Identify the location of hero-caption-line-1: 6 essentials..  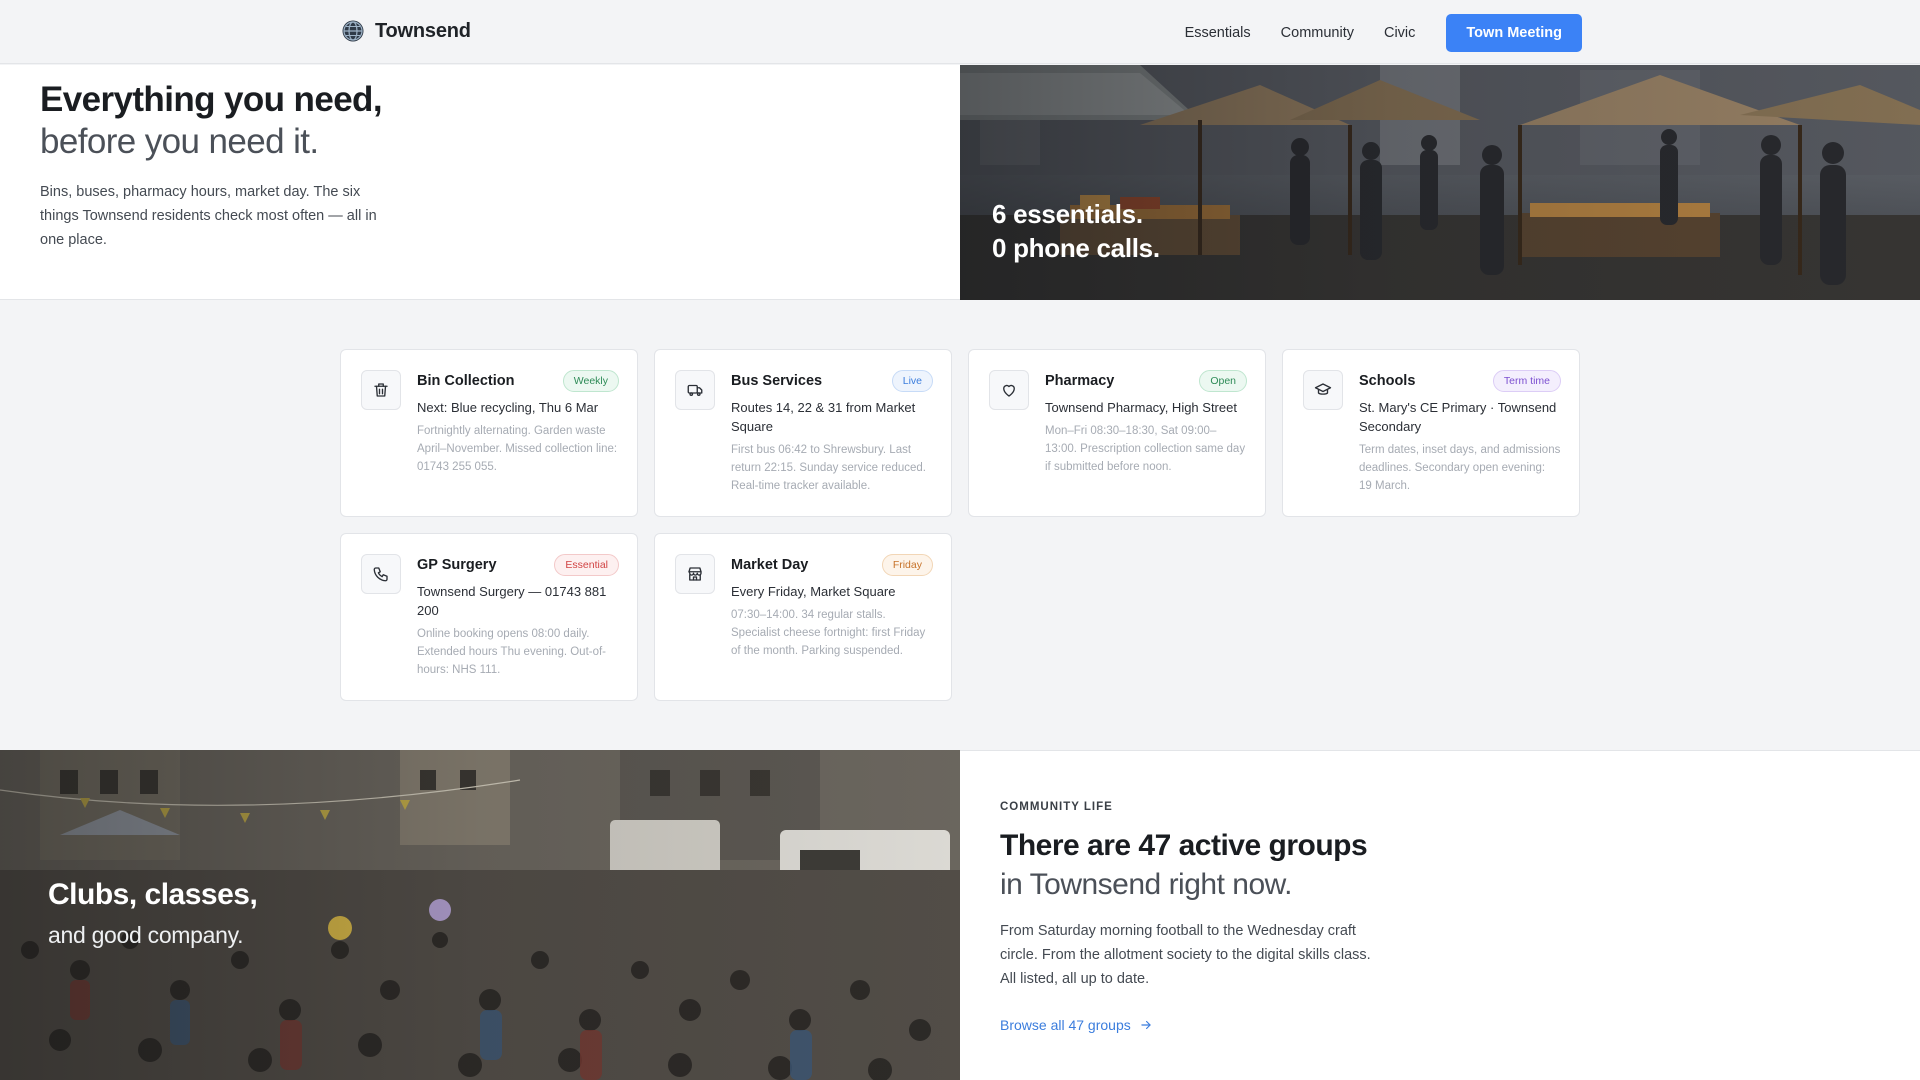
(1067, 214).